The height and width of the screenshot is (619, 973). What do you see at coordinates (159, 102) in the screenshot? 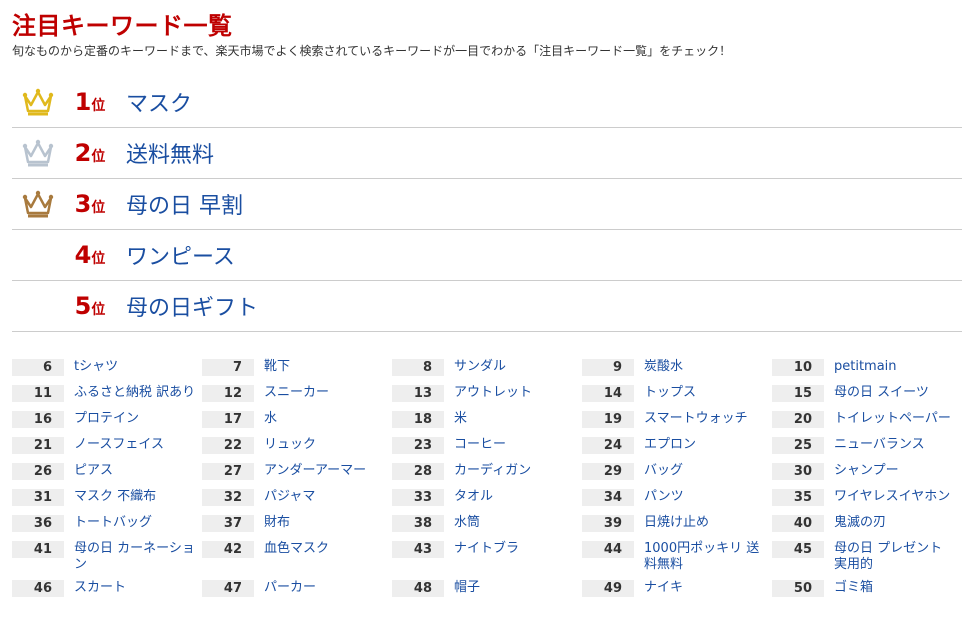
I see `keyword-link: マスク` at bounding box center [159, 102].